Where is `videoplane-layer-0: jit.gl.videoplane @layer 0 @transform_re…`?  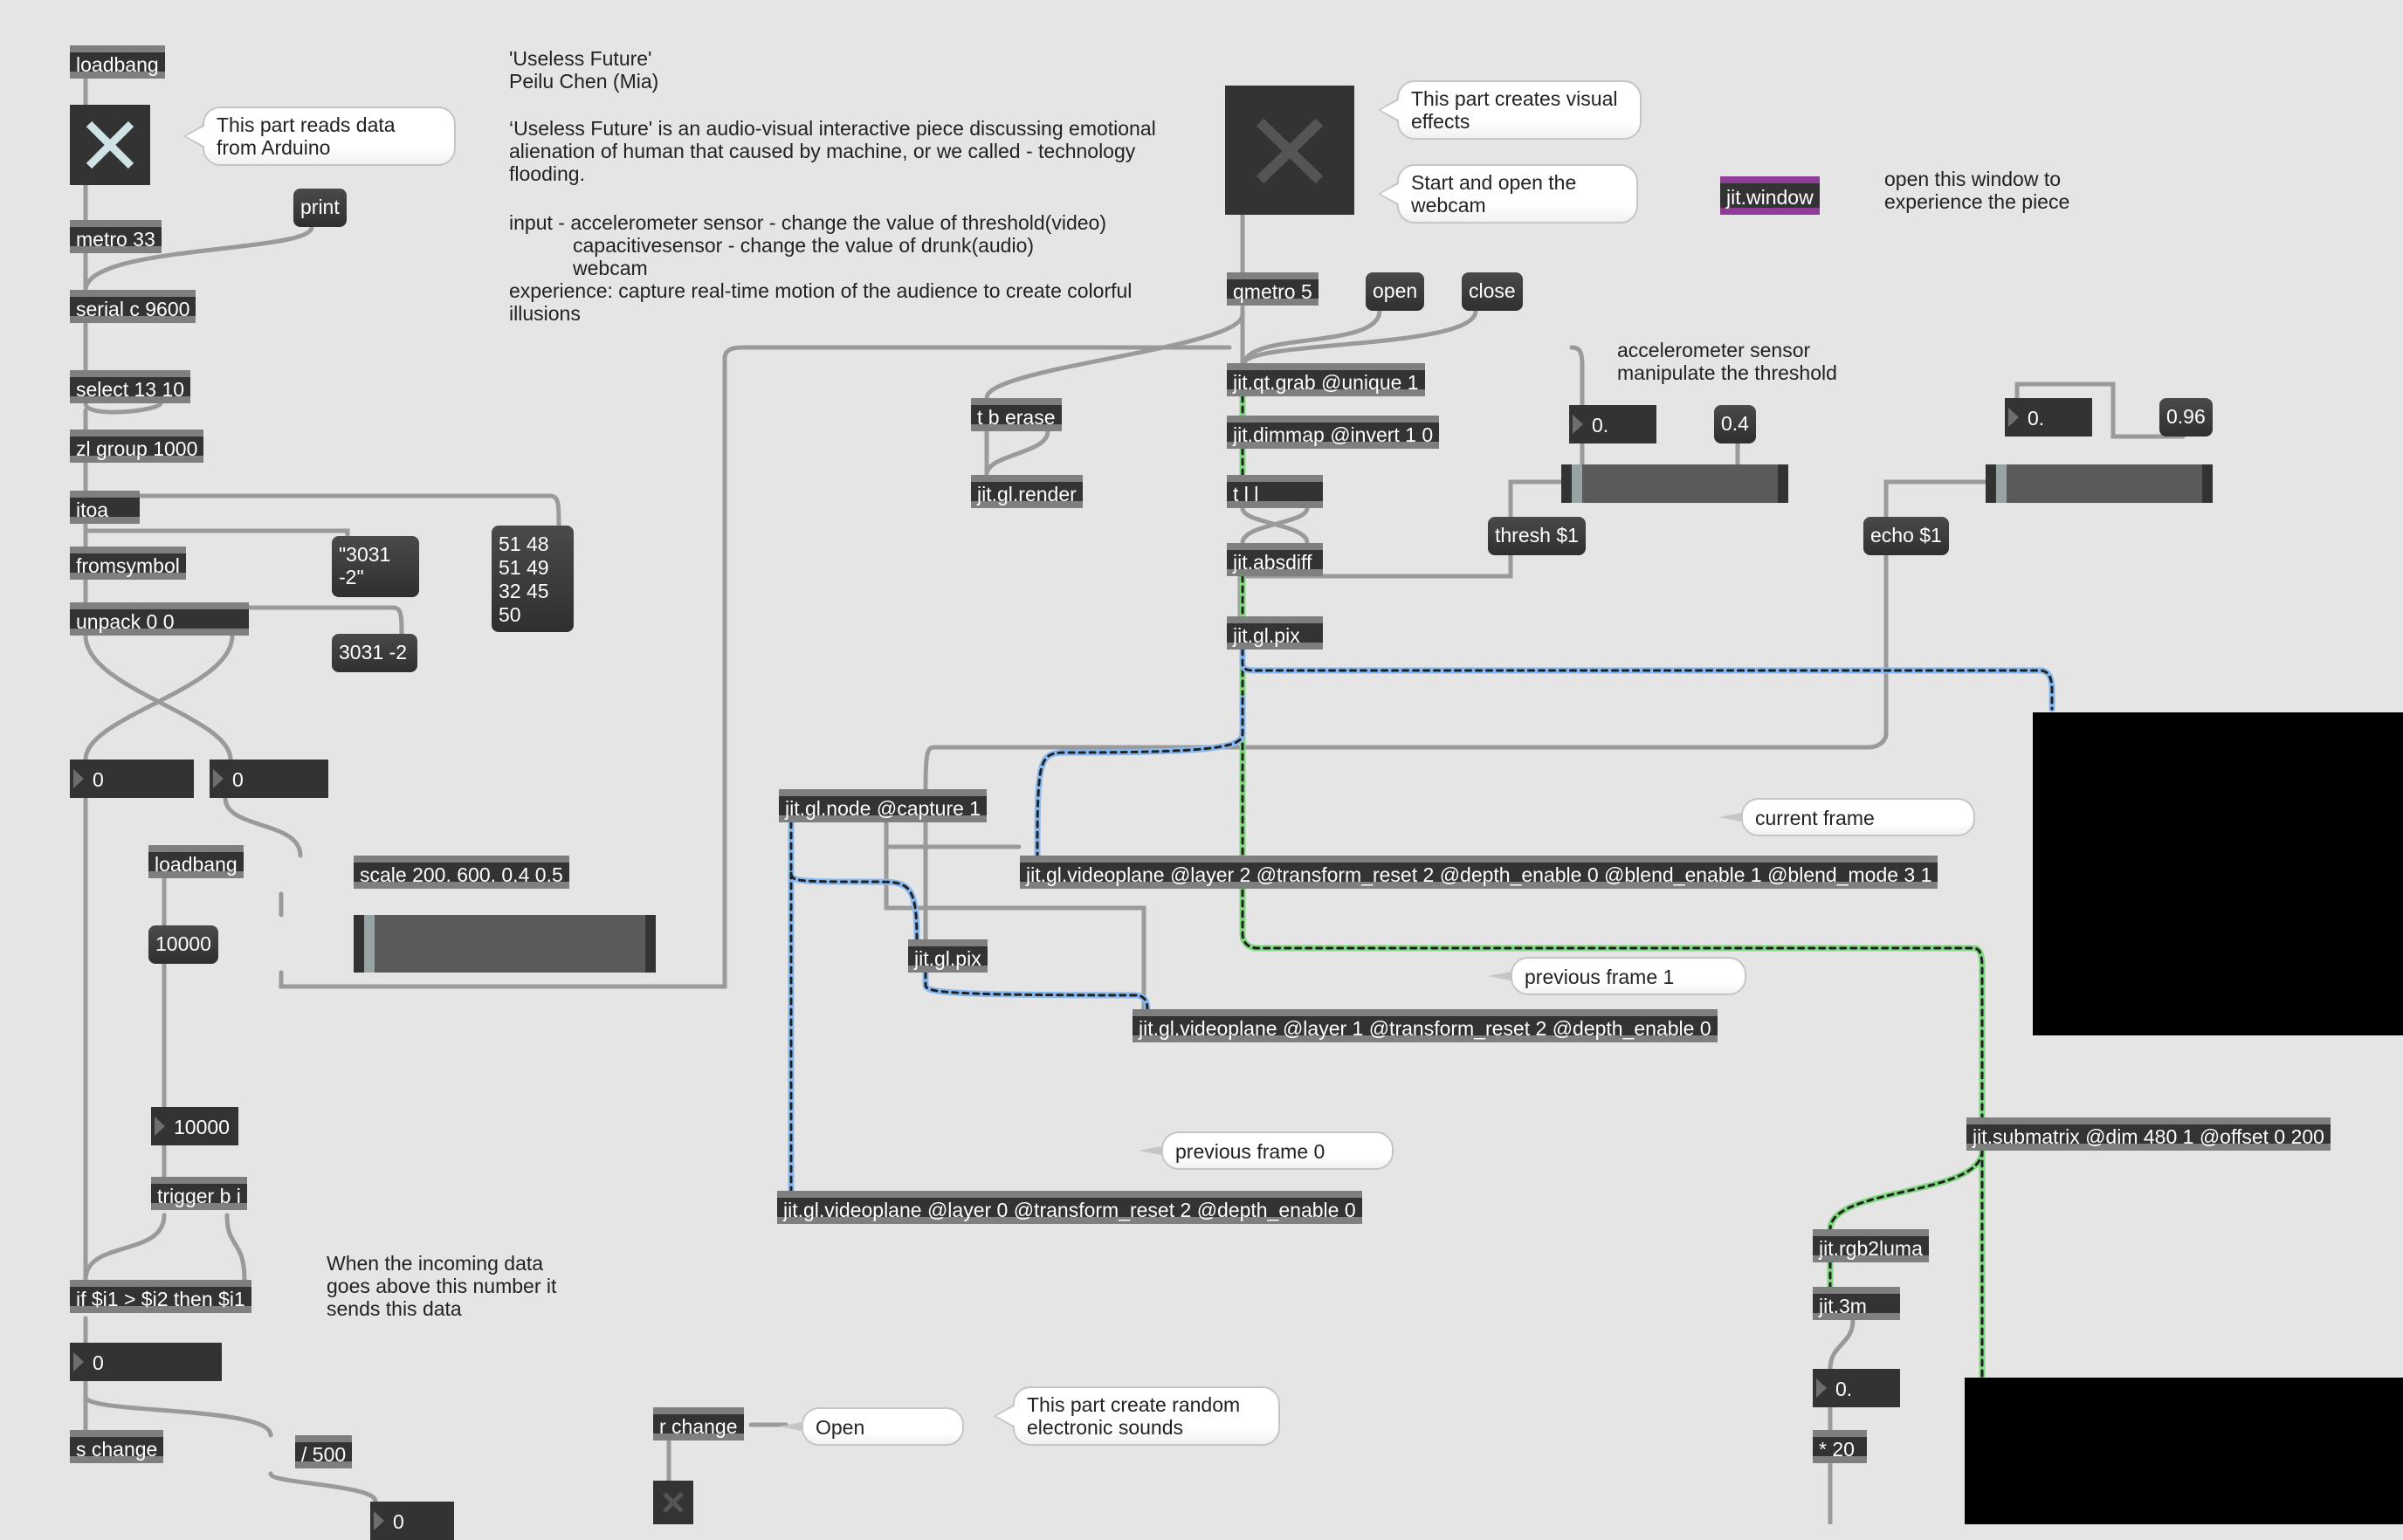 videoplane-layer-0: jit.gl.videoplane @layer 0 @transform_re… is located at coordinates (1069, 1207).